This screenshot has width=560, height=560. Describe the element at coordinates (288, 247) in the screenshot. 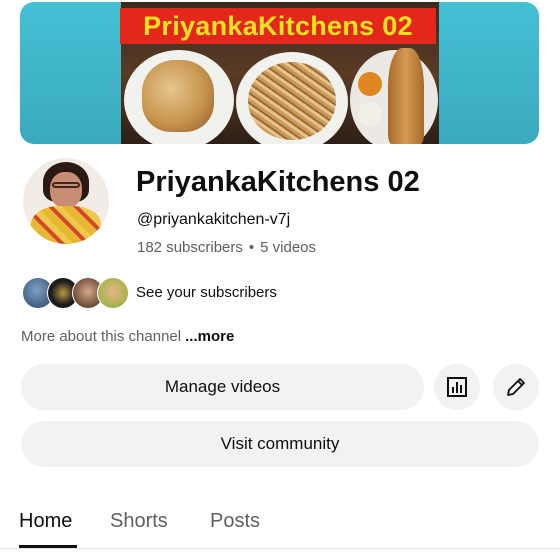

I see `video-count: 5 videos` at that location.